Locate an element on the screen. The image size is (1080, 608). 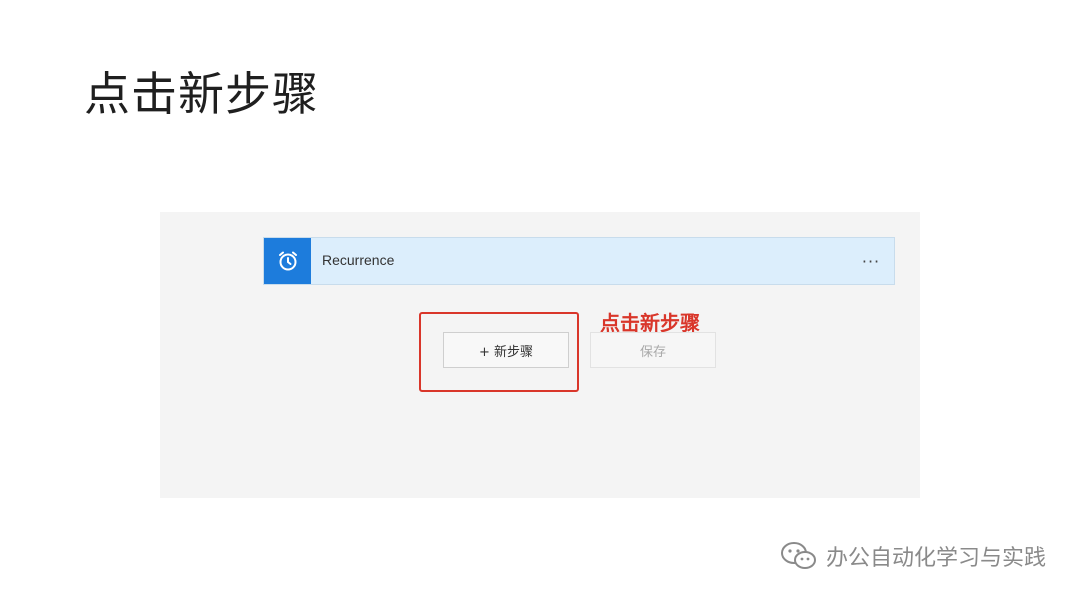
wechat-icon is located at coordinates (798, 555).